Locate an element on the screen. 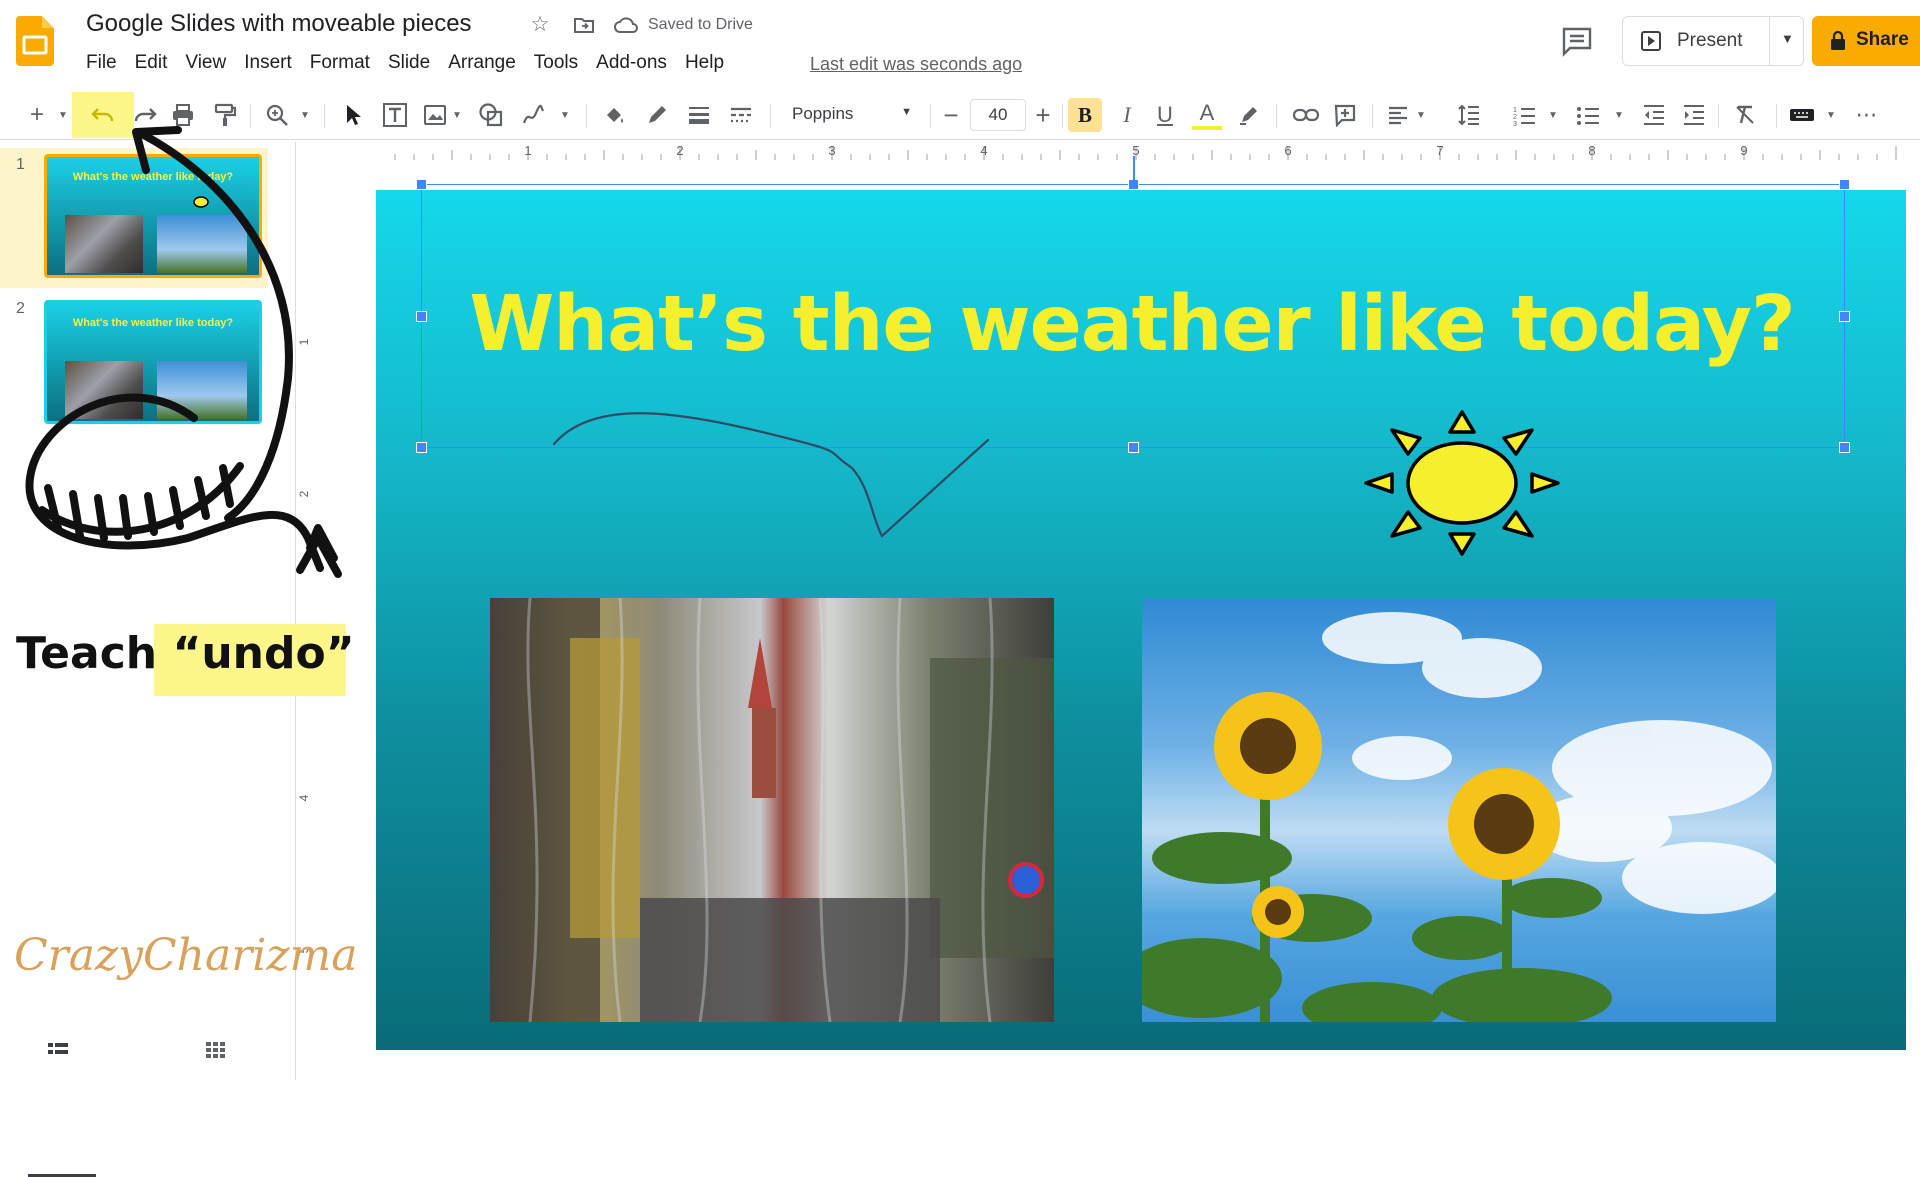 The width and height of the screenshot is (1920, 1177). bulleted-list-icon is located at coordinates (1588, 115).